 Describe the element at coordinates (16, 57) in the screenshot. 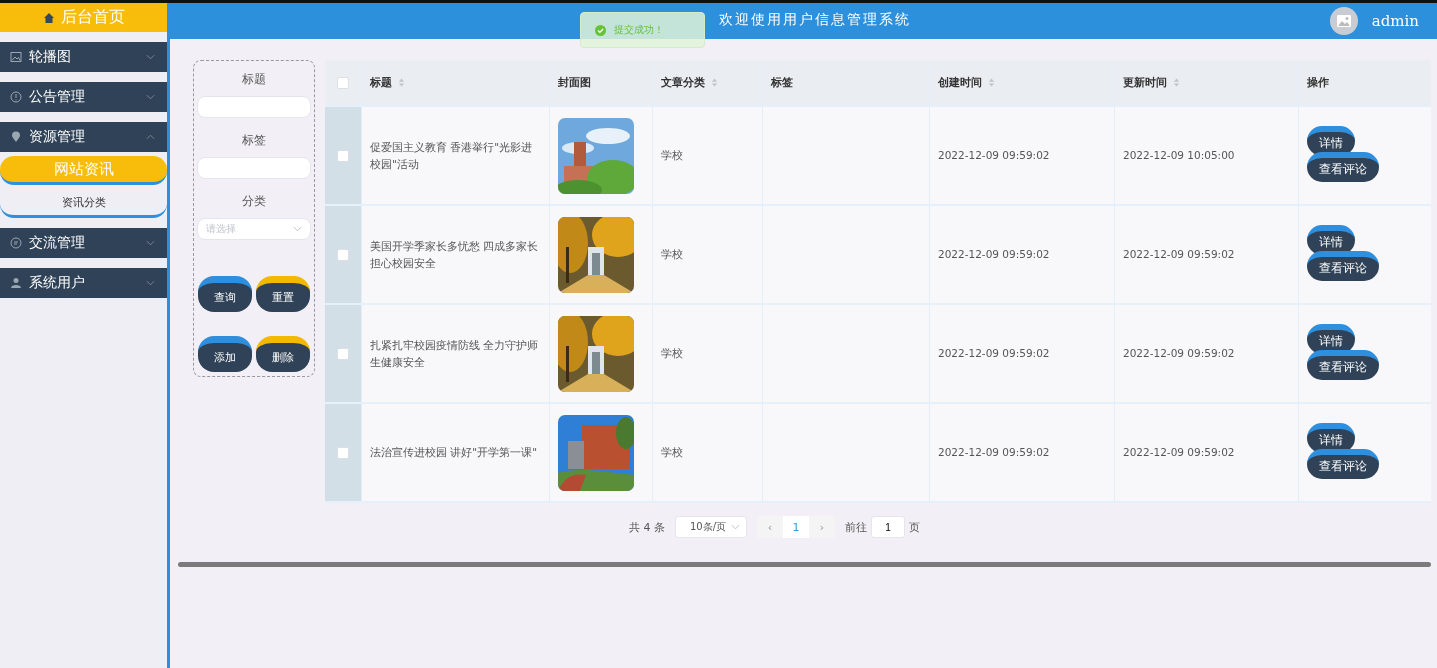

I see `image-icon` at that location.